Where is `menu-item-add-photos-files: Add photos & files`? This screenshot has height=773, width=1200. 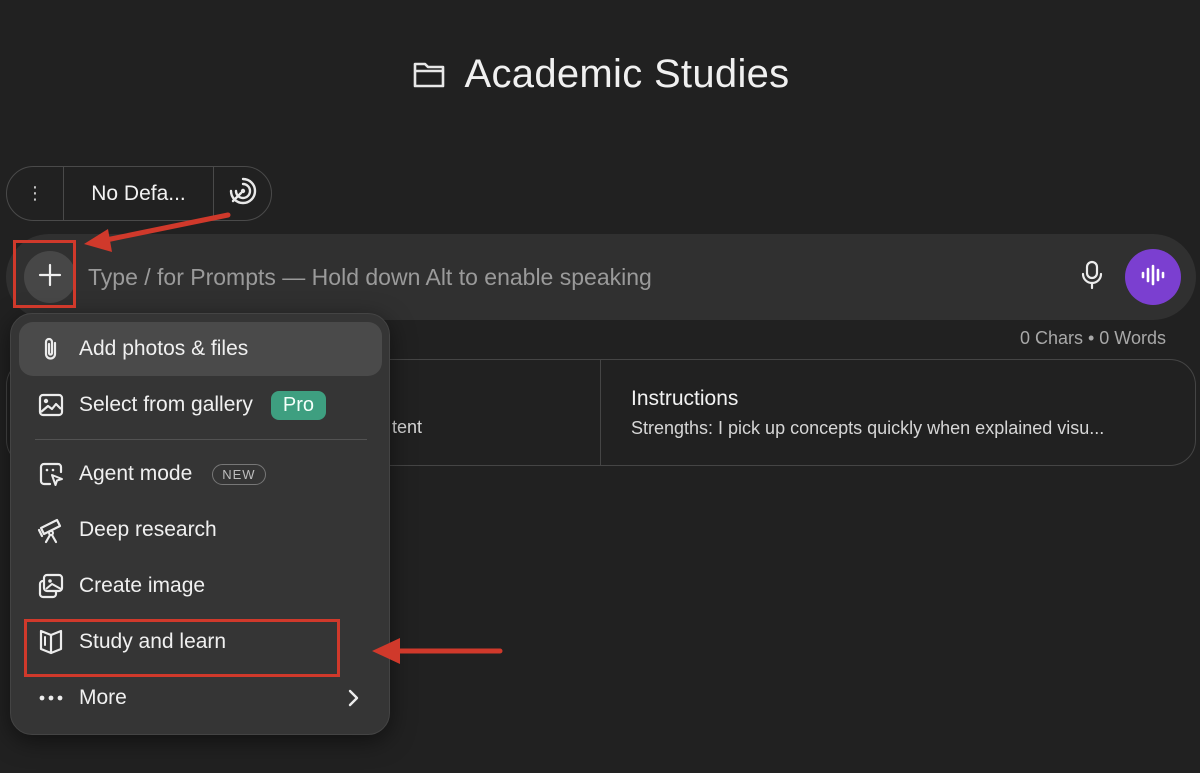 menu-item-add-photos-files: Add photos & files is located at coordinates (200, 349).